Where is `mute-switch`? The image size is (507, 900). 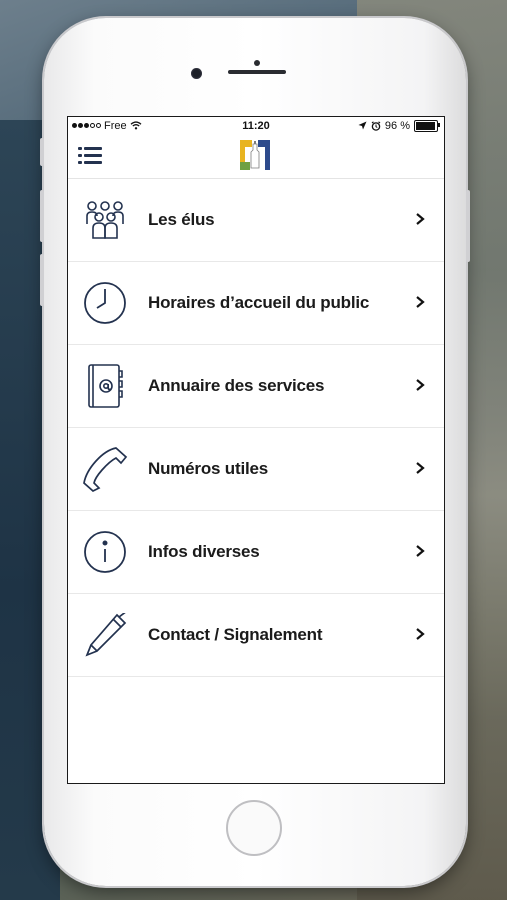 mute-switch is located at coordinates (42, 152).